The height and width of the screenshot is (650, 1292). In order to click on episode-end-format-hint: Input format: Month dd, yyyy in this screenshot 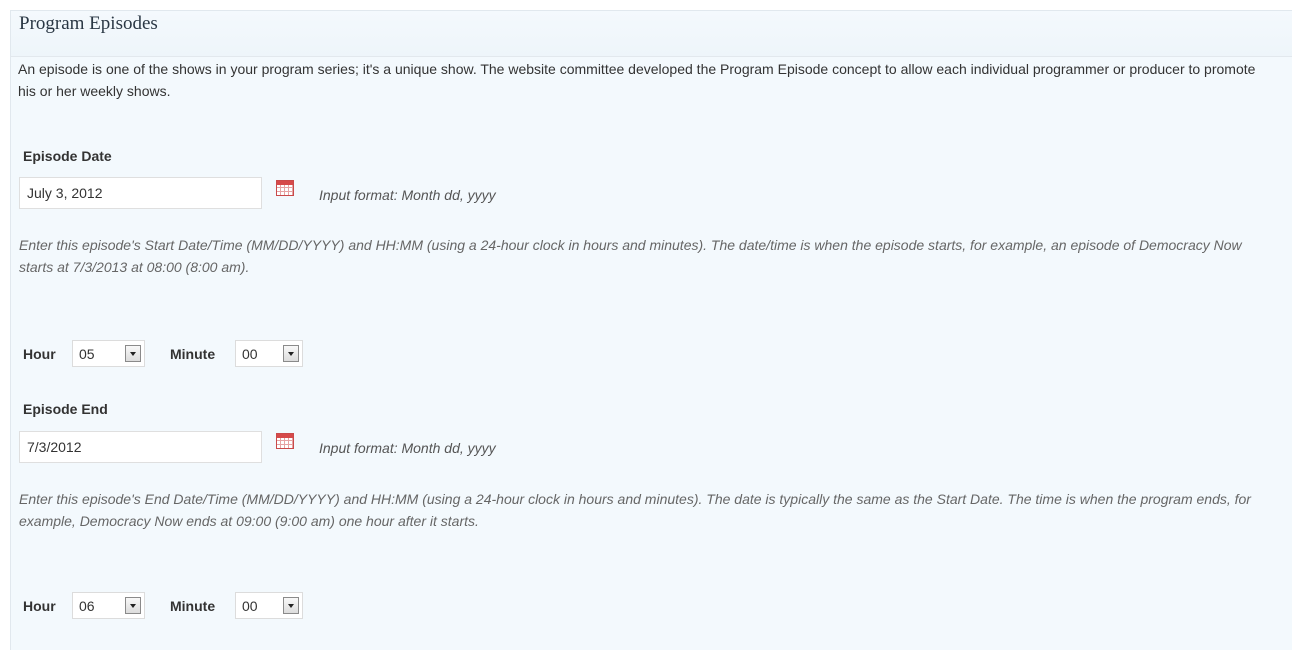, I will do `click(407, 448)`.